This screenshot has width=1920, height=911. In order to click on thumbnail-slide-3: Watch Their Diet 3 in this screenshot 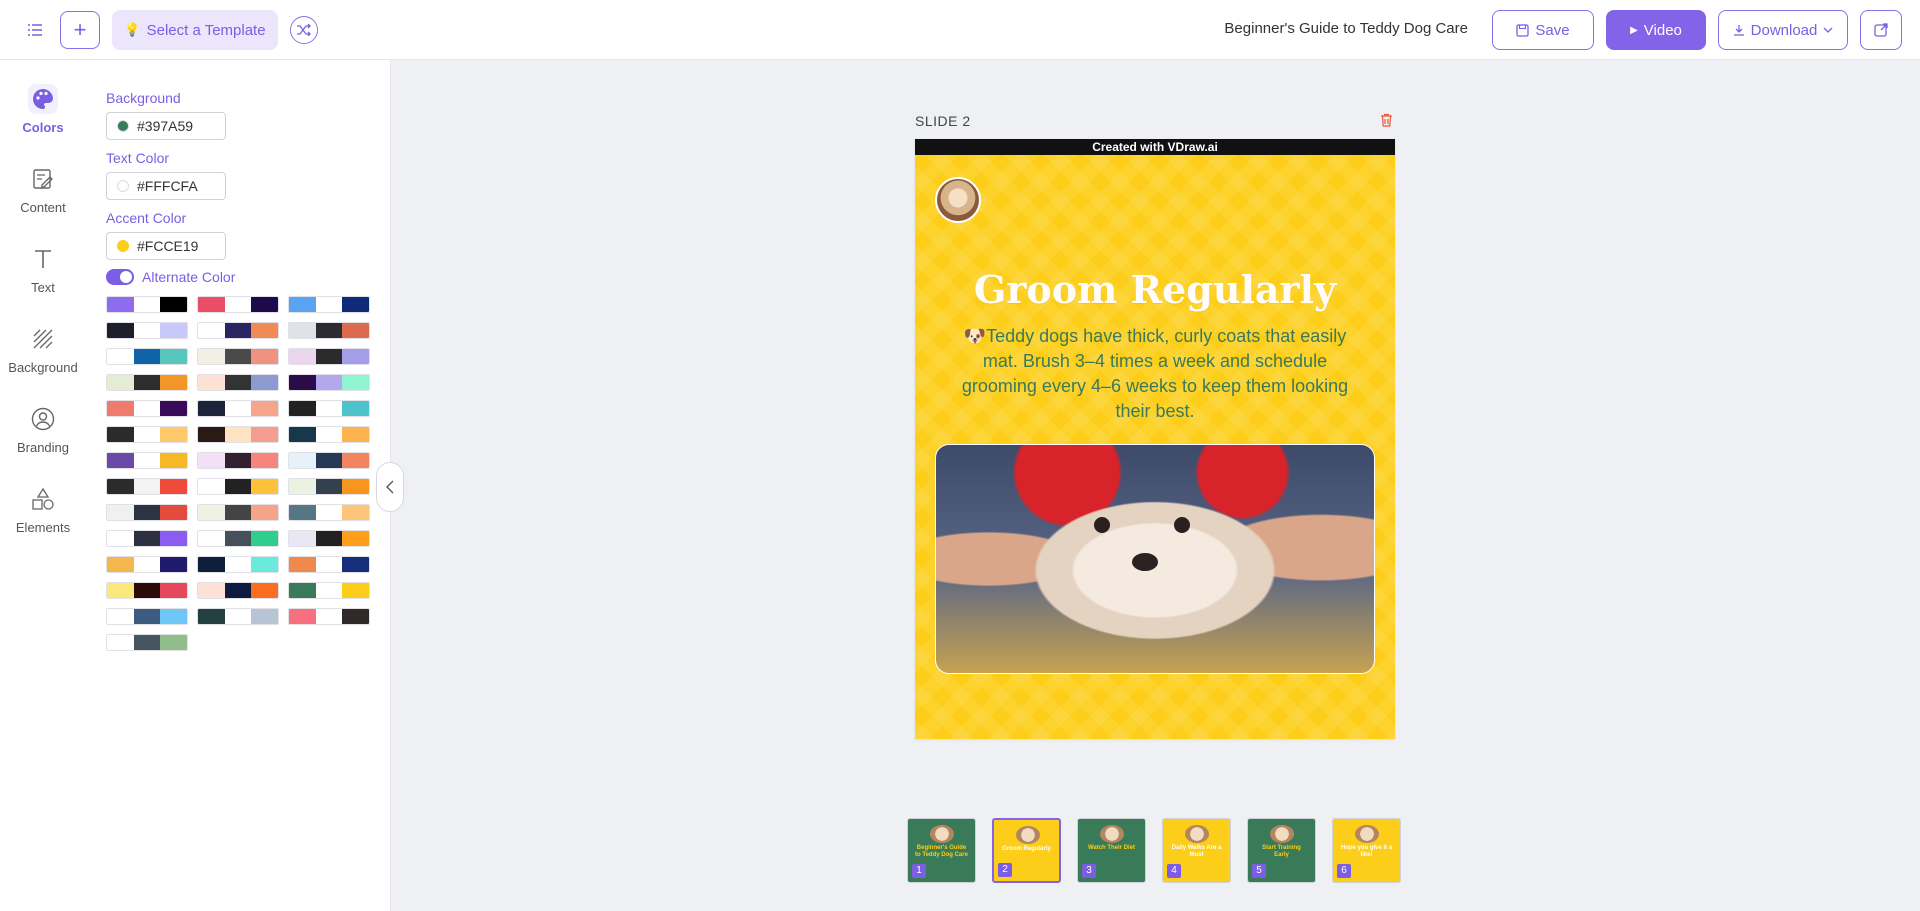, I will do `click(1111, 850)`.